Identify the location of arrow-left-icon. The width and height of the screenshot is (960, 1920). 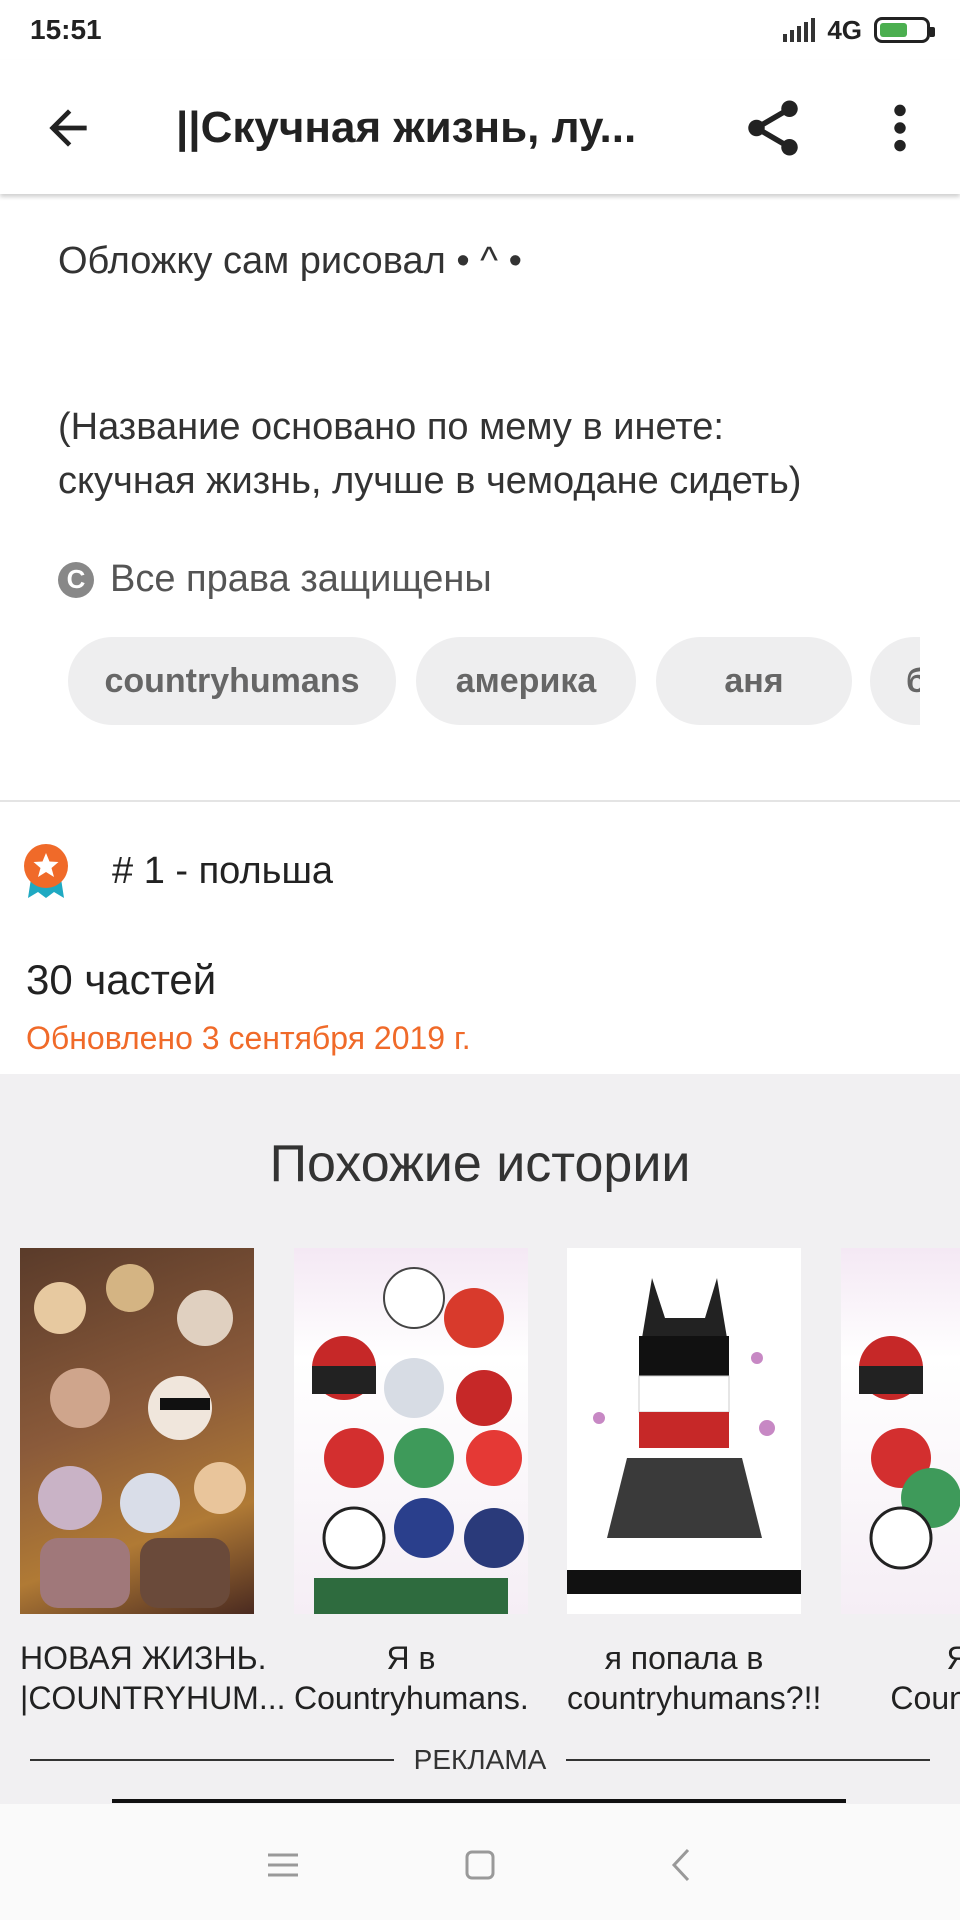
(68, 128).